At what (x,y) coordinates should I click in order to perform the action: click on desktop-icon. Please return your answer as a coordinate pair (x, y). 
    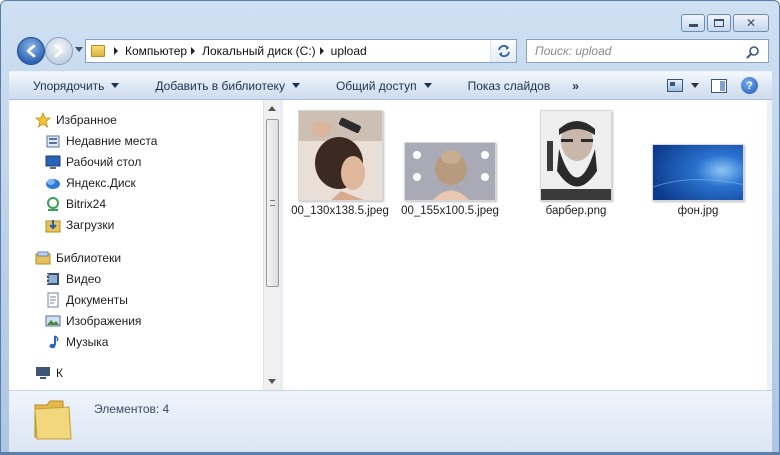
    Looking at the image, I should click on (53, 162).